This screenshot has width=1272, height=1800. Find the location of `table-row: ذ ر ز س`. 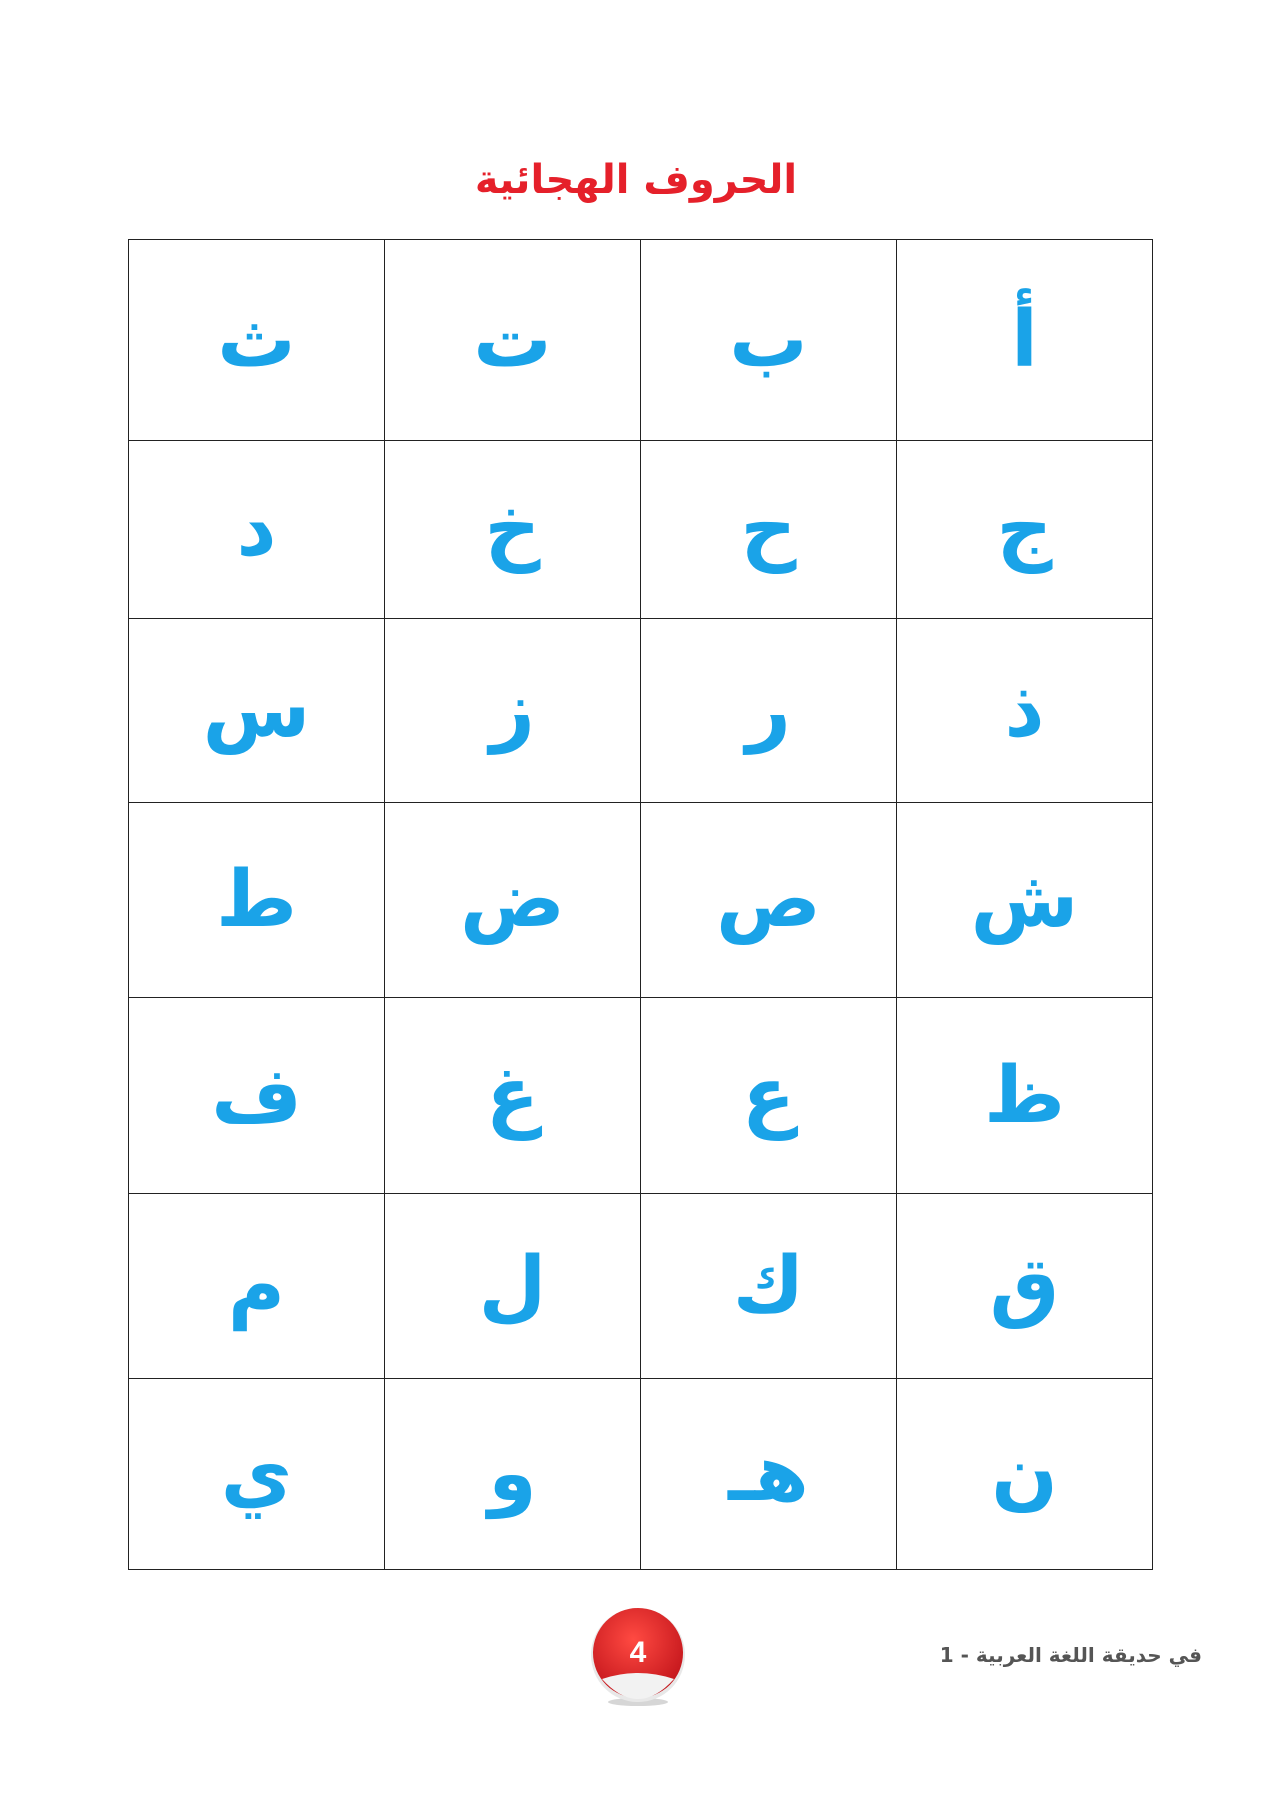

table-row: ذ ر ز س is located at coordinates (640, 710).